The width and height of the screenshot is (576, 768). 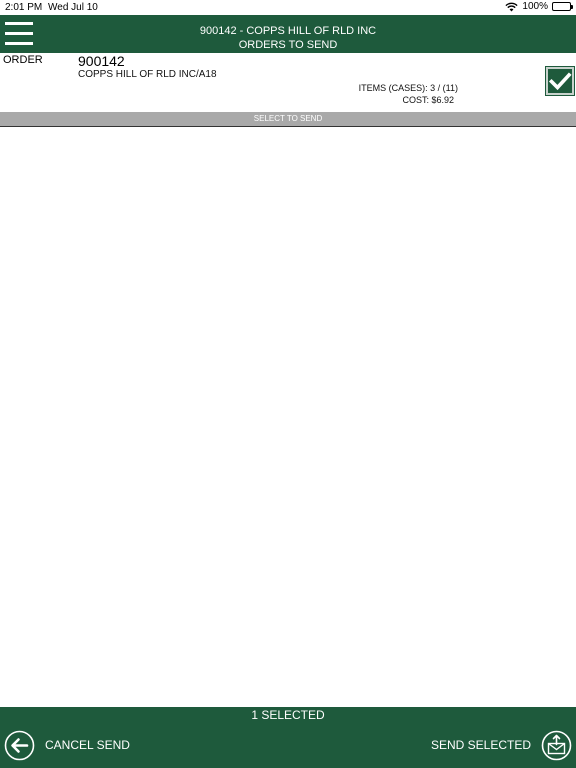 I want to click on status-time: 2:01 PM, so click(x=24, y=7).